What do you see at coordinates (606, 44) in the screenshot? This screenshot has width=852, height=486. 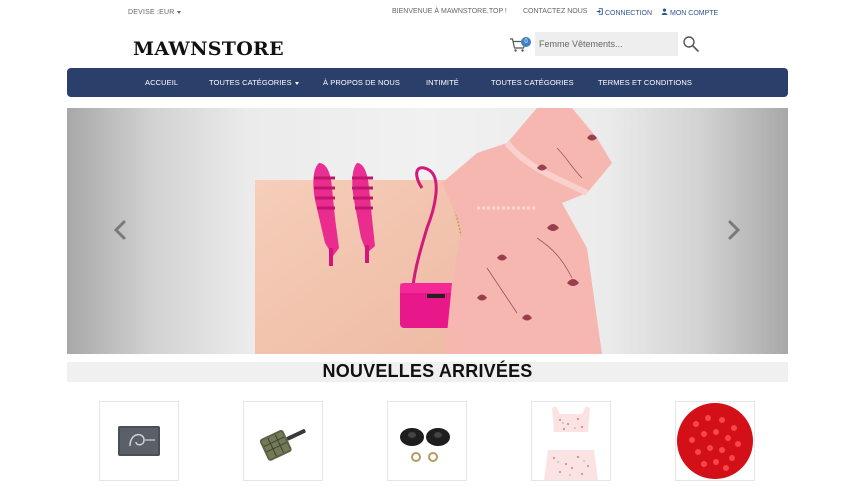 I see `search-input` at bounding box center [606, 44].